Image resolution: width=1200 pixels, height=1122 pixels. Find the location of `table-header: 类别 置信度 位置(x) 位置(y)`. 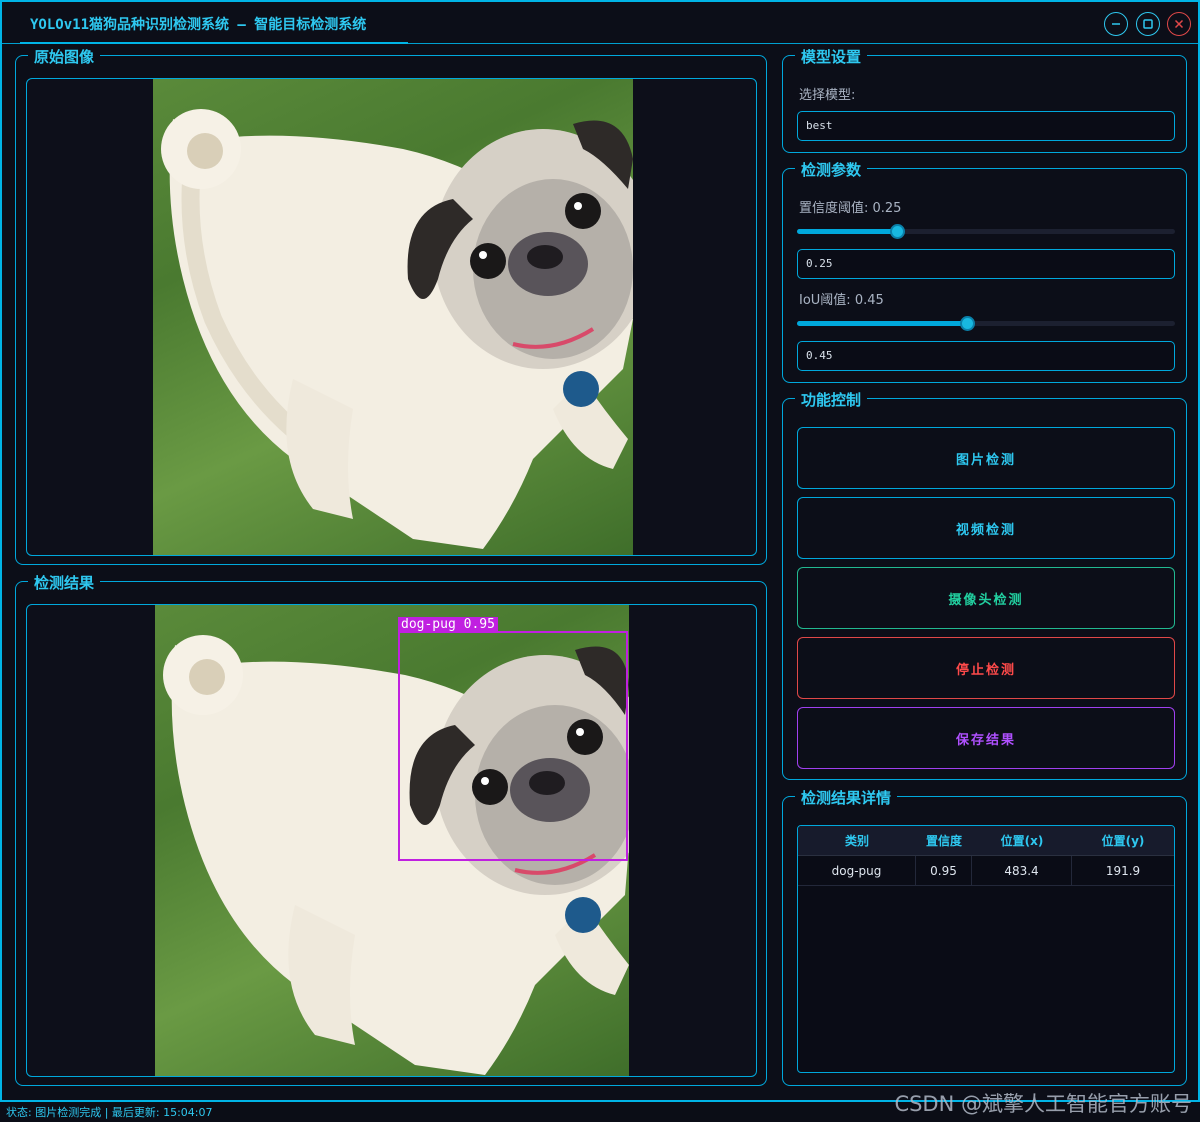

table-header: 类别 置信度 位置(x) 位置(y) is located at coordinates (986, 841).